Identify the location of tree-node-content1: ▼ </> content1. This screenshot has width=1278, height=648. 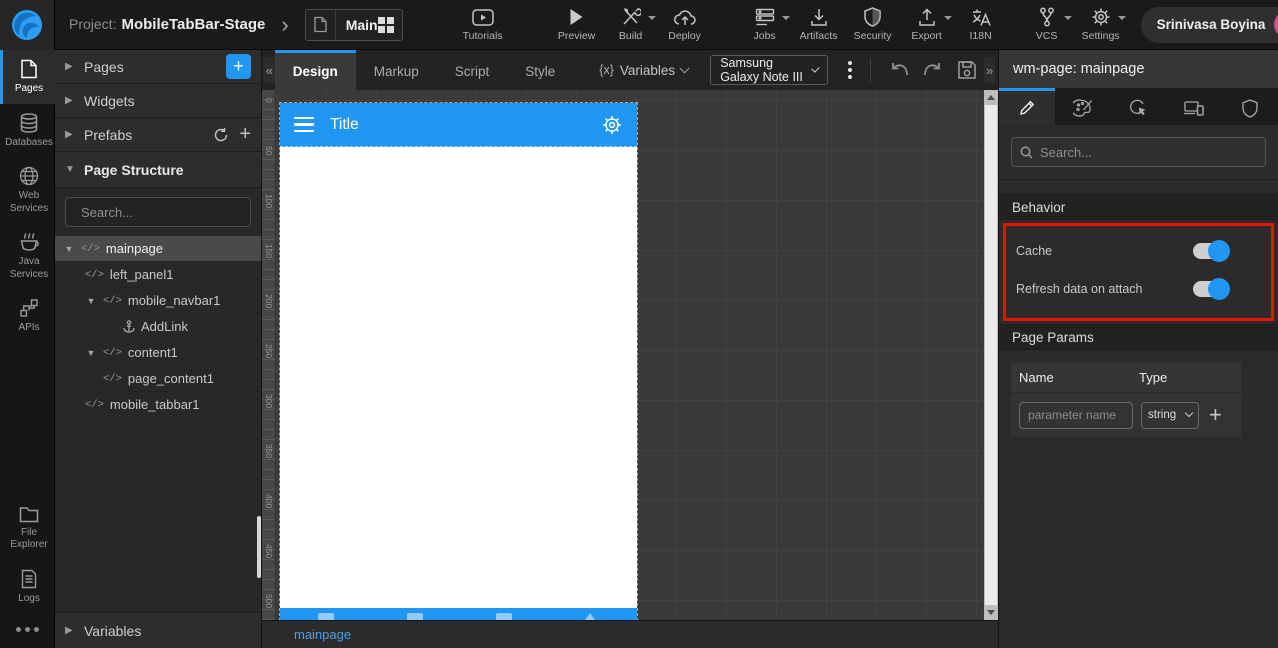
(158, 353).